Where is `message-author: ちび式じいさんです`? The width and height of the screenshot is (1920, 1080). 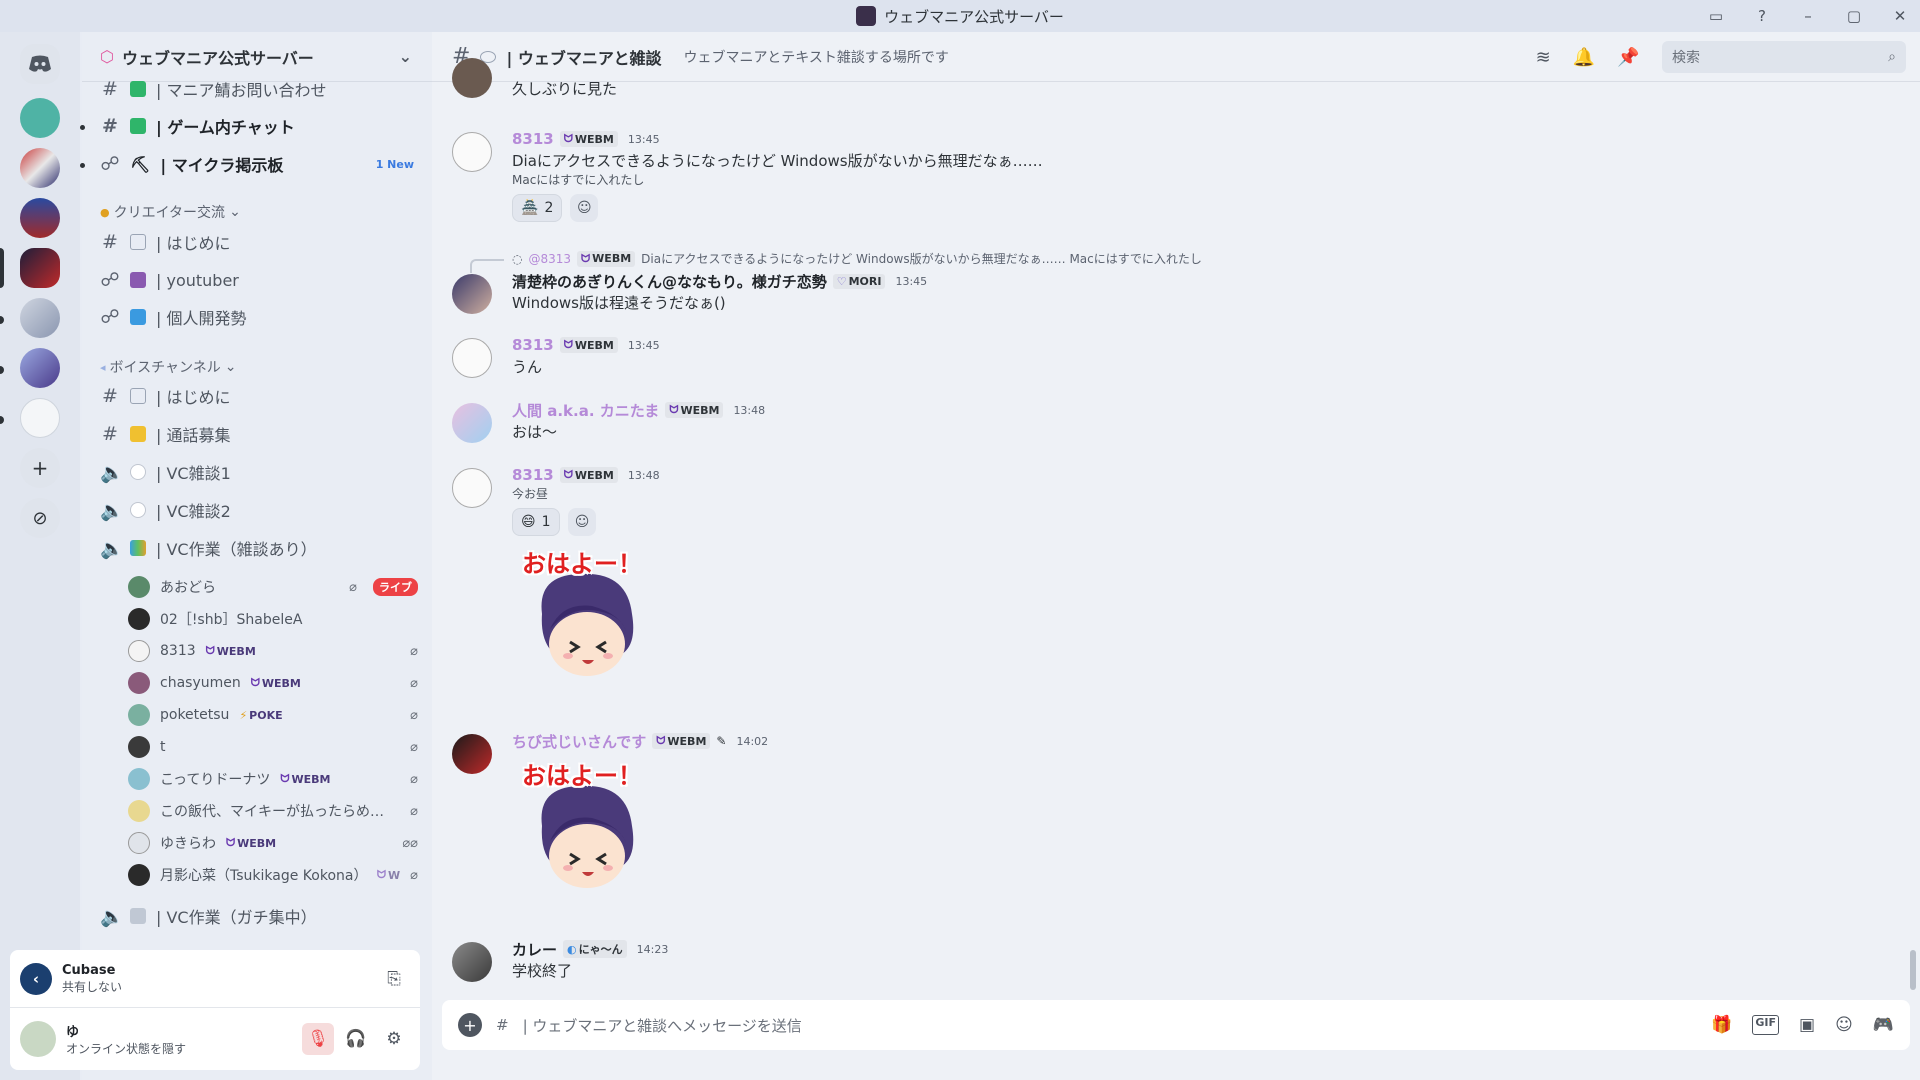
message-author: ちび式じいさんです is located at coordinates (579, 741).